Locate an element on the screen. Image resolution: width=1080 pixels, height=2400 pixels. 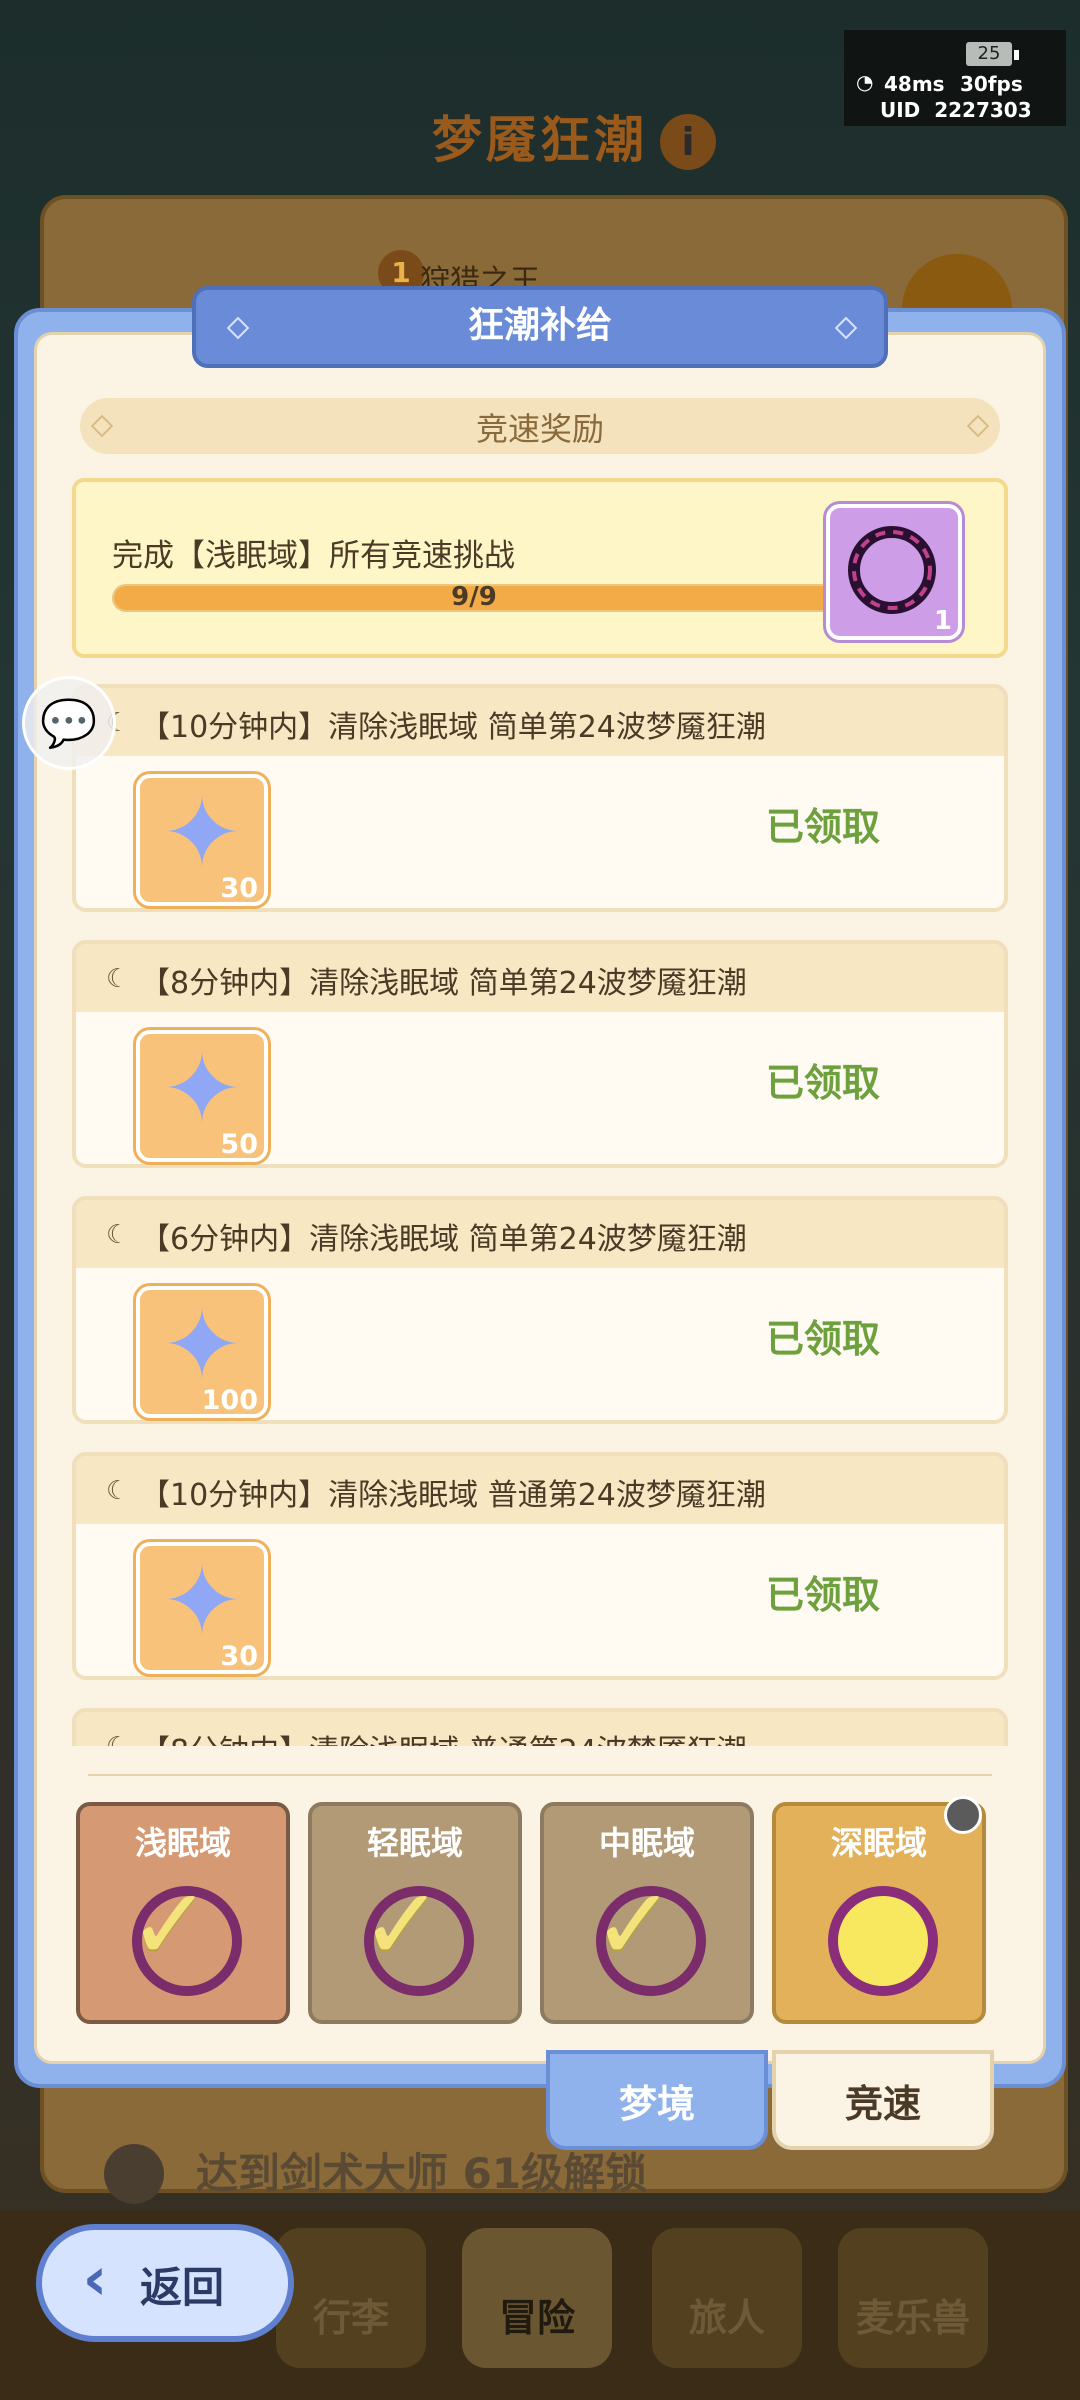
reward-count: 1 is located at coordinates (942, 621).